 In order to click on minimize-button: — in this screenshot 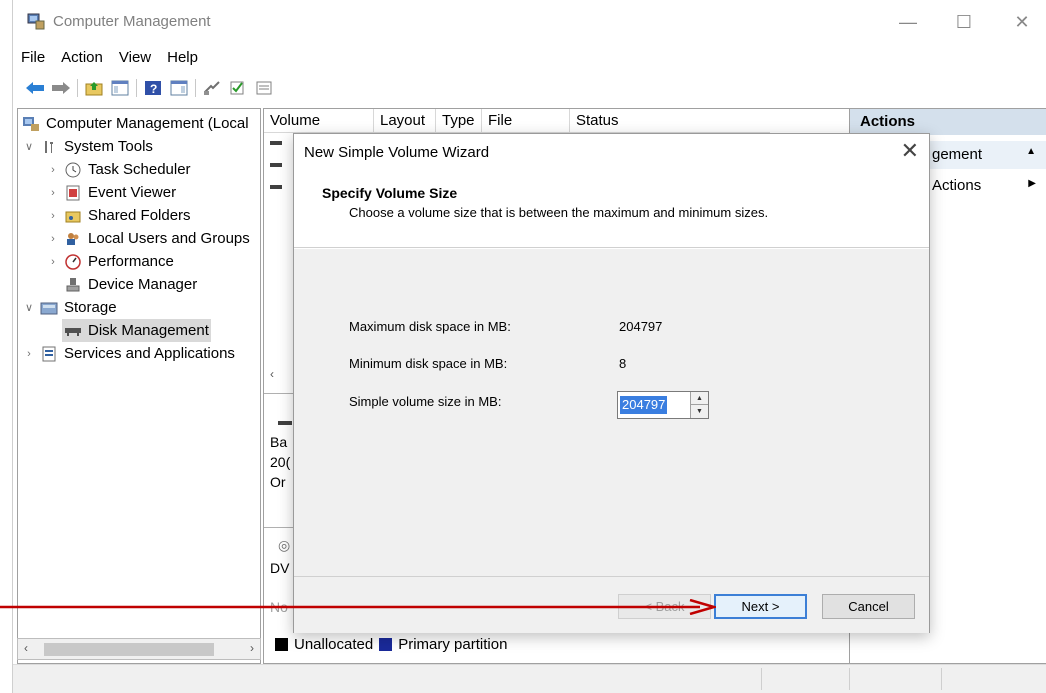, I will do `click(908, 22)`.